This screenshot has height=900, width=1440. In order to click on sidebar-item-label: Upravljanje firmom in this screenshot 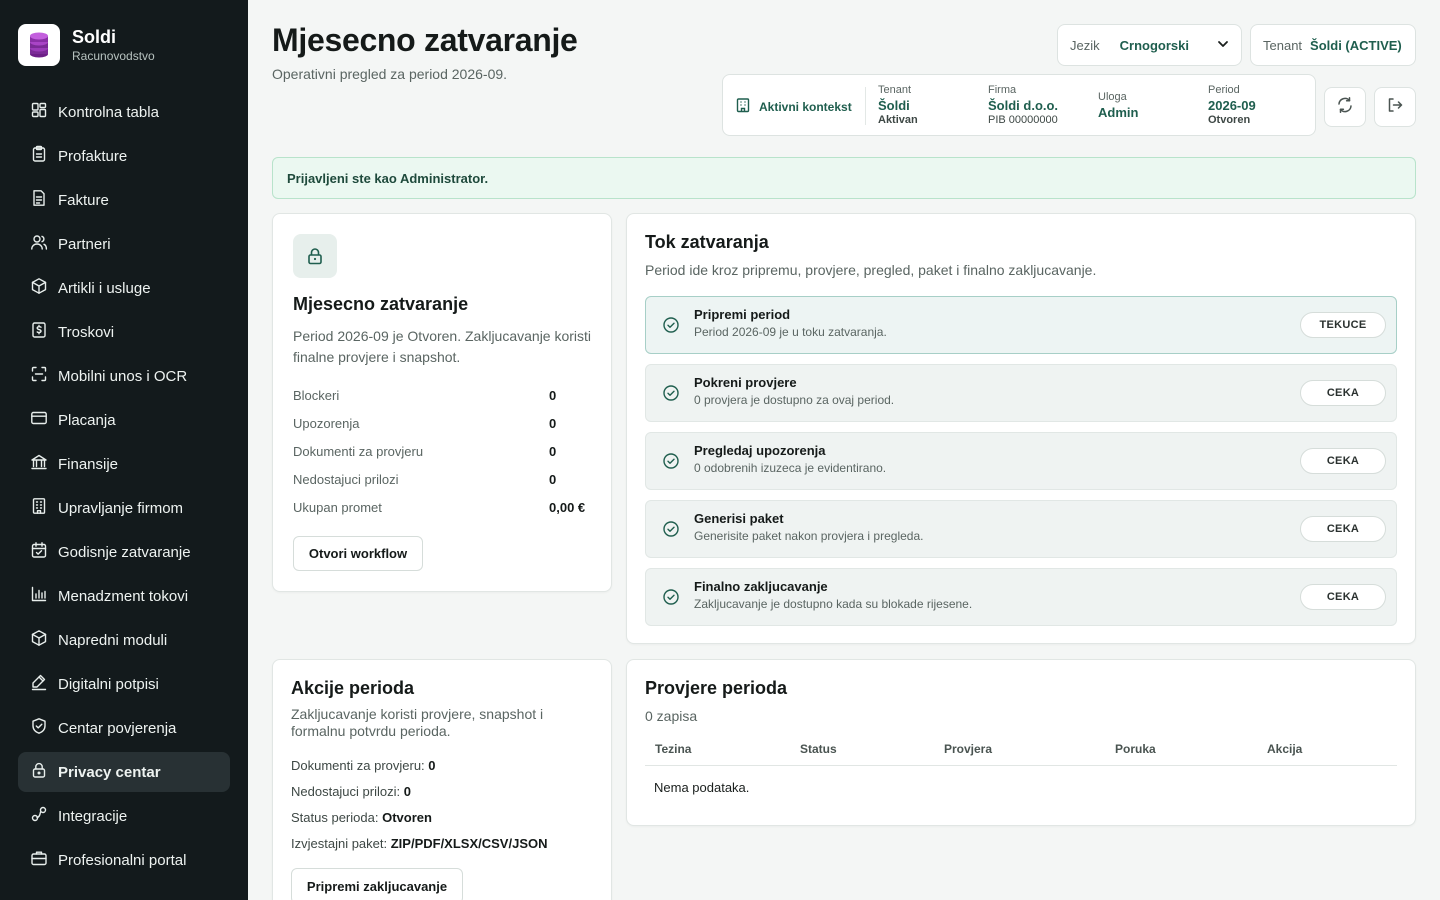, I will do `click(121, 508)`.